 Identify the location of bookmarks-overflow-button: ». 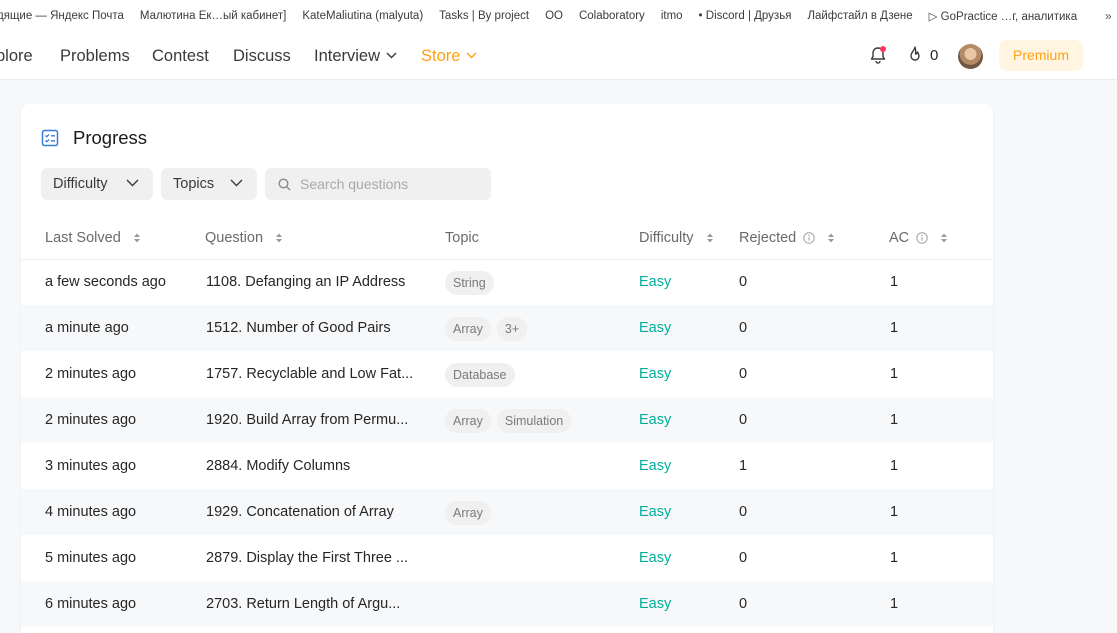
(1111, 16).